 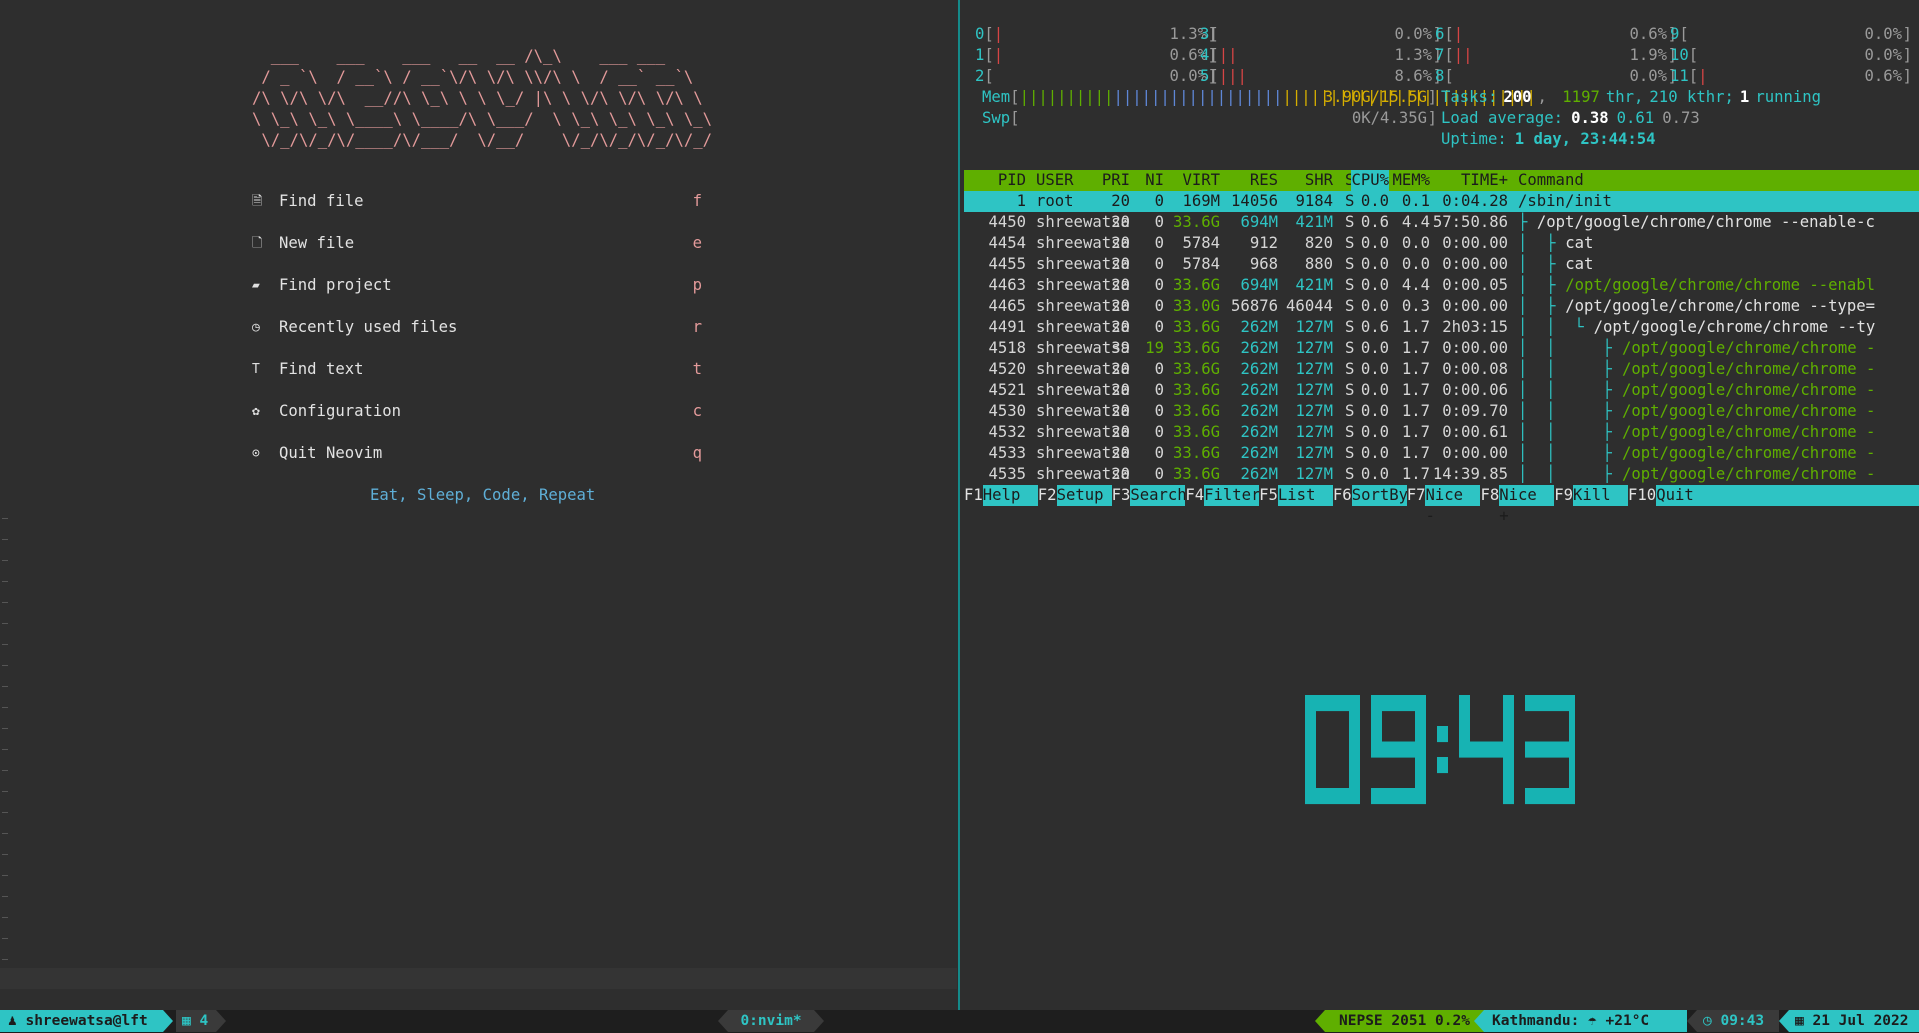 I want to click on column-header-mem: MEM%, so click(x=1411, y=180).